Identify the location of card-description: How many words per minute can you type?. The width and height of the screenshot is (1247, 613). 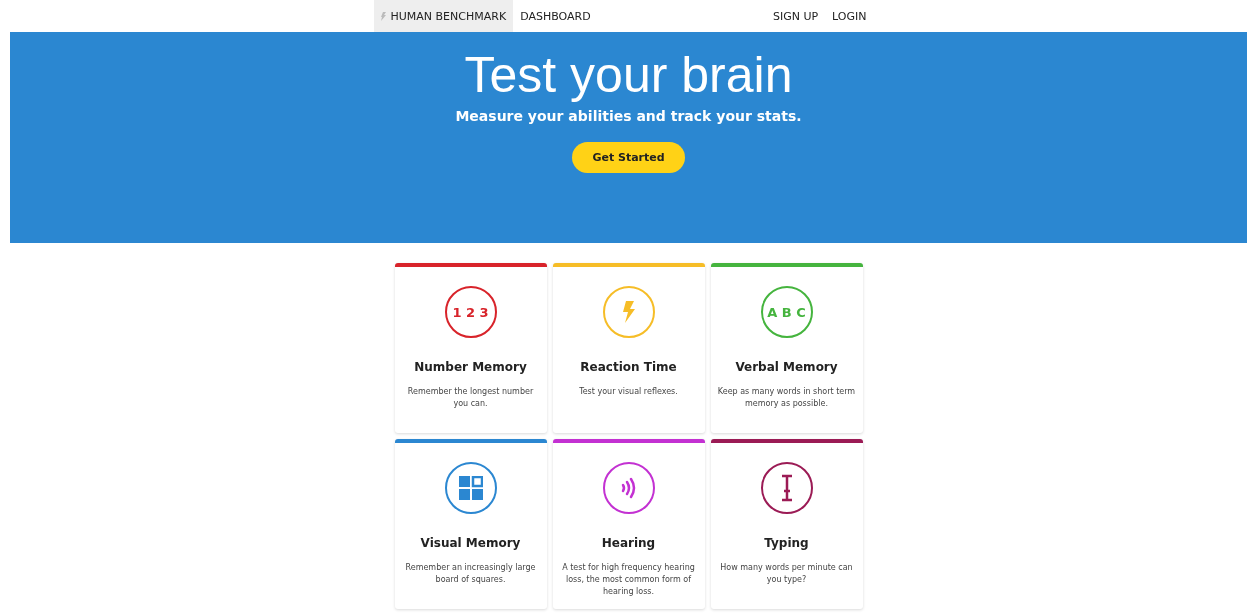
(786, 574).